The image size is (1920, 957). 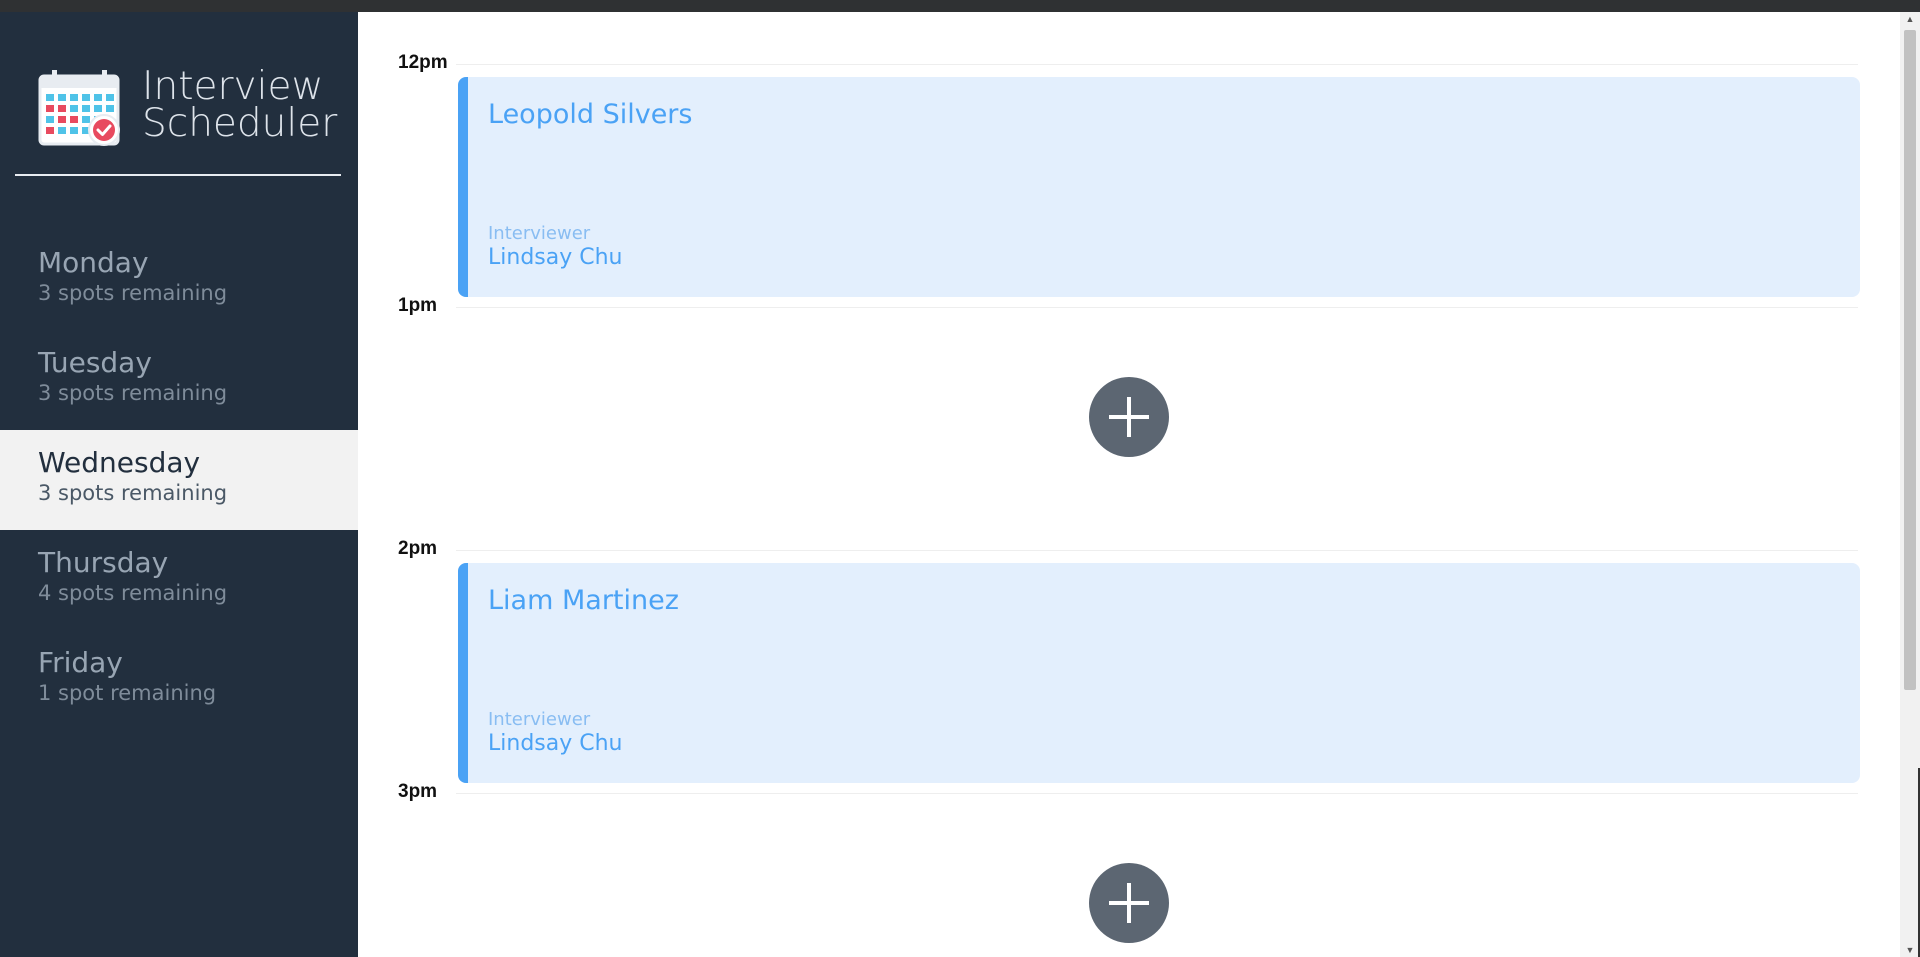 I want to click on day-name: Friday, so click(x=80, y=662).